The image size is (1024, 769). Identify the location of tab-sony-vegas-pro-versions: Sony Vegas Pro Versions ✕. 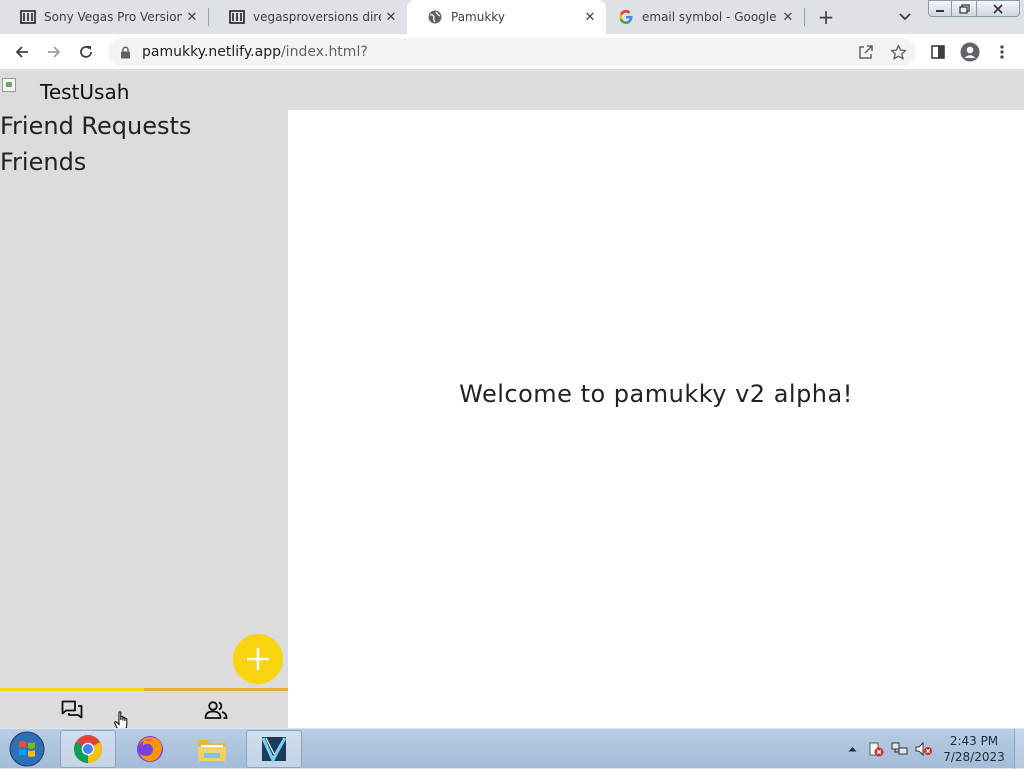
(104, 17).